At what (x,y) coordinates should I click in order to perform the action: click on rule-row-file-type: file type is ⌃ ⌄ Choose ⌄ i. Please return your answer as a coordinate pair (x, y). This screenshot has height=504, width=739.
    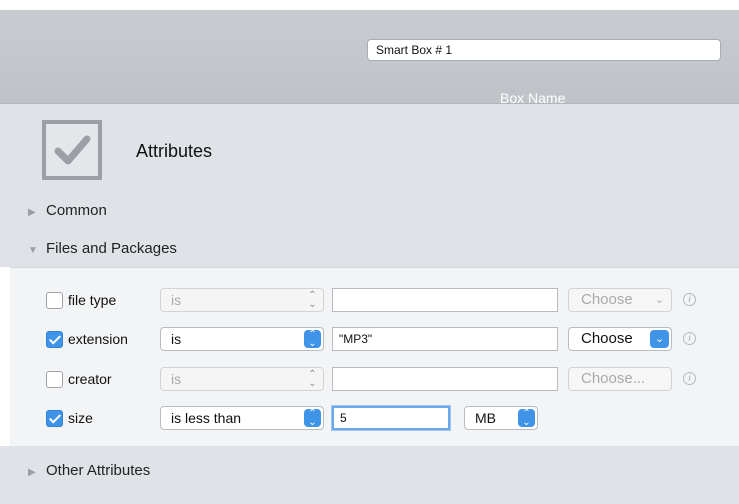
    Looking at the image, I should click on (369, 301).